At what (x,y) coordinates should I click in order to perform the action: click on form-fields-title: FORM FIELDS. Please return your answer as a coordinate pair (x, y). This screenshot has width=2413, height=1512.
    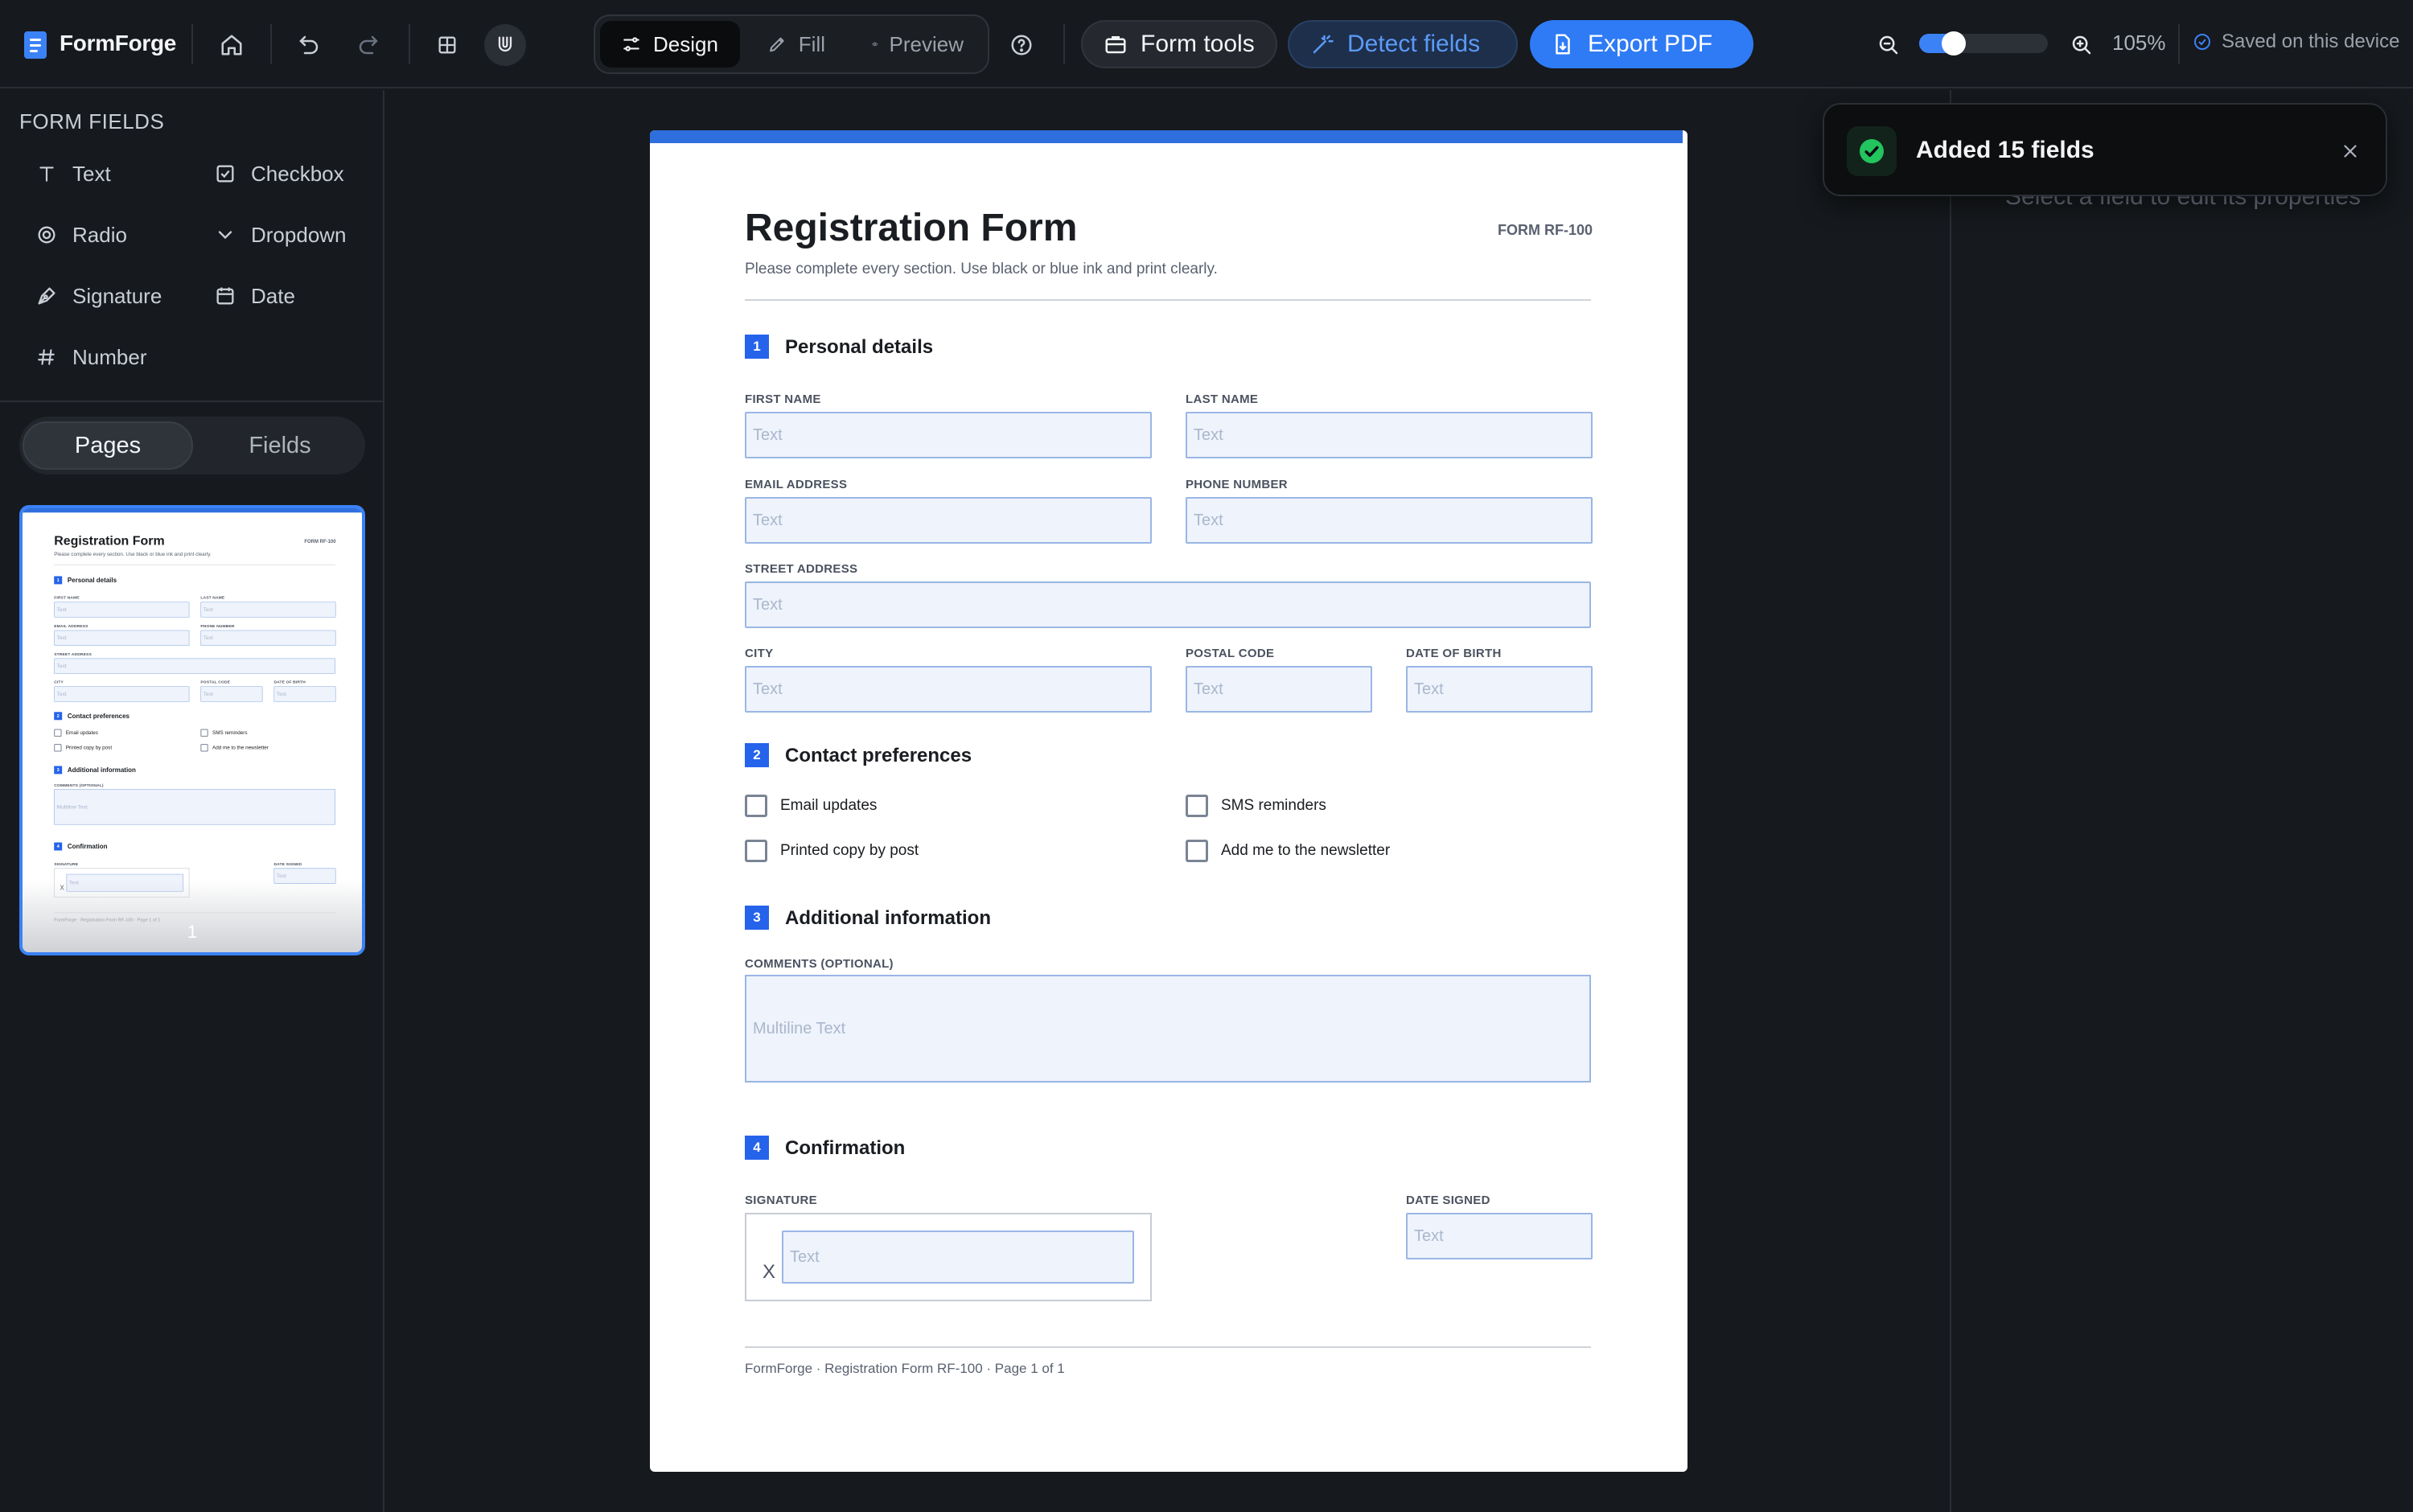
    Looking at the image, I should click on (92, 122).